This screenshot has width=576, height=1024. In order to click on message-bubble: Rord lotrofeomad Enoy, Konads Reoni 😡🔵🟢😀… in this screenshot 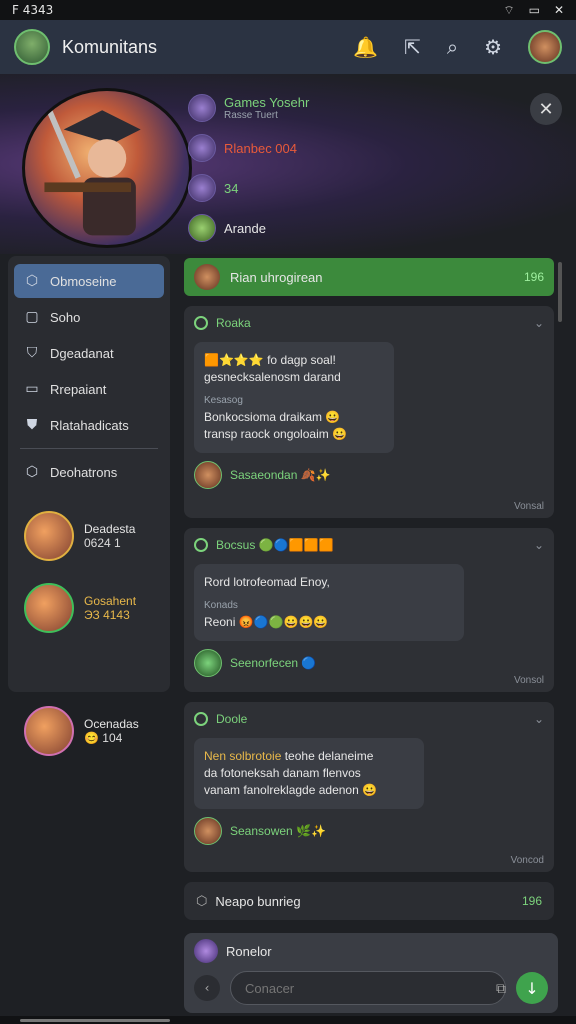, I will do `click(329, 602)`.